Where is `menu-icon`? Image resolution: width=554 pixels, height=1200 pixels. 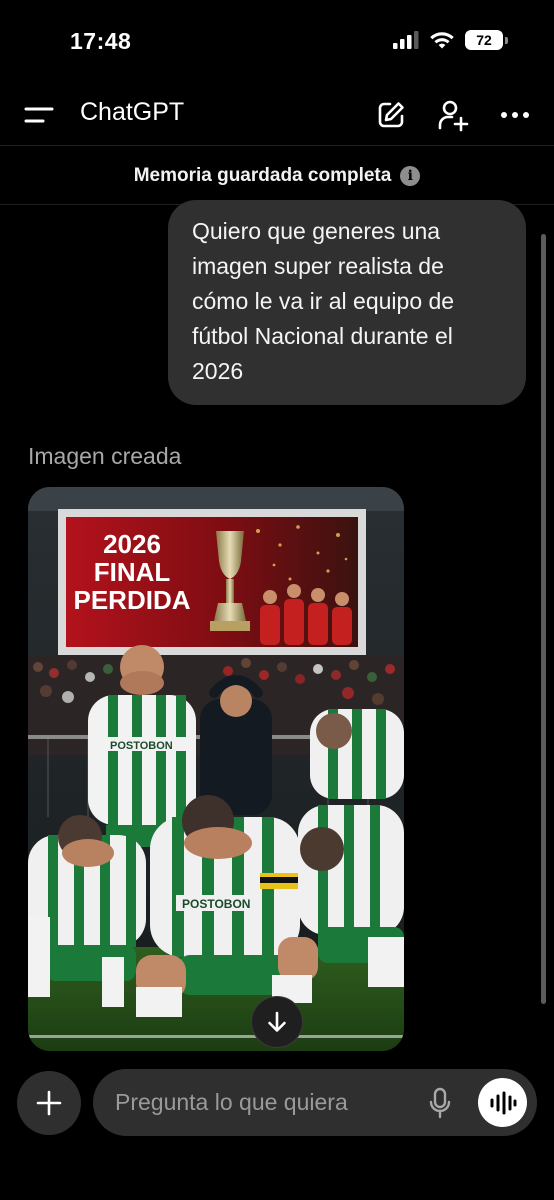
menu-icon is located at coordinates (39, 115).